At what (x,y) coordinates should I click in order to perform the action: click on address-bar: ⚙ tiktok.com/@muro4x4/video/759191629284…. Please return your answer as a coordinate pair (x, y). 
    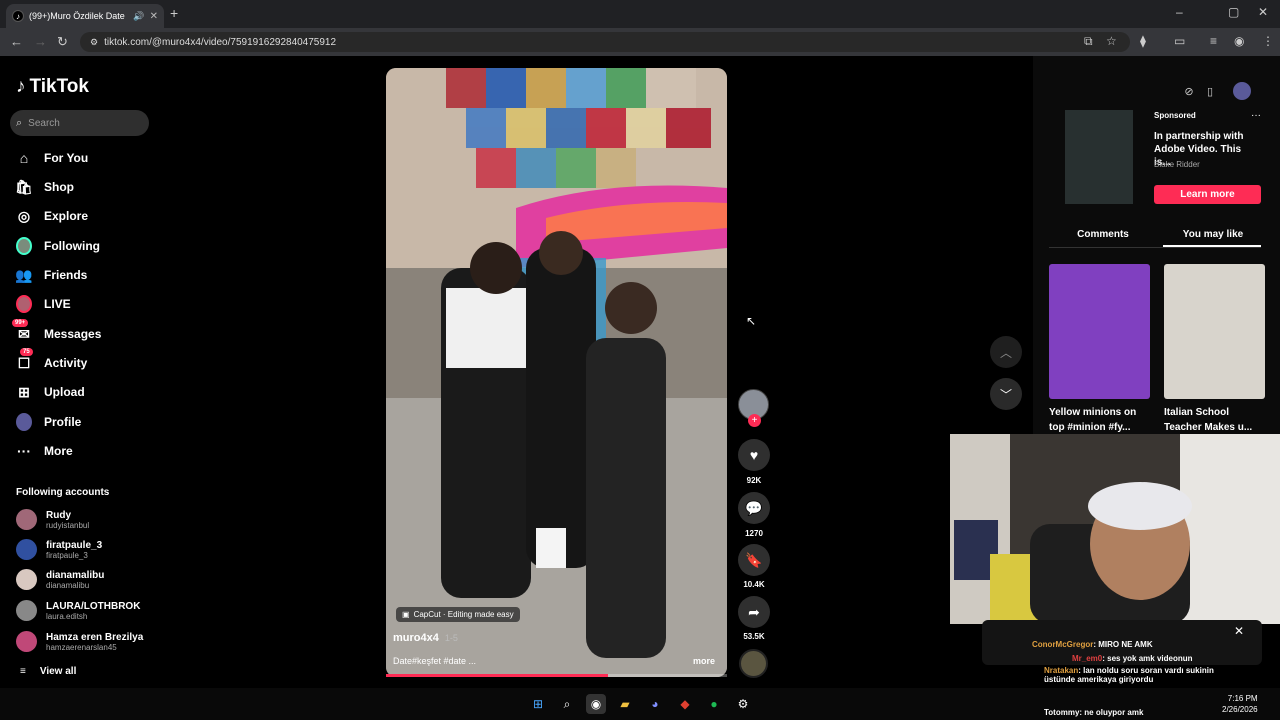
    Looking at the image, I should click on (605, 42).